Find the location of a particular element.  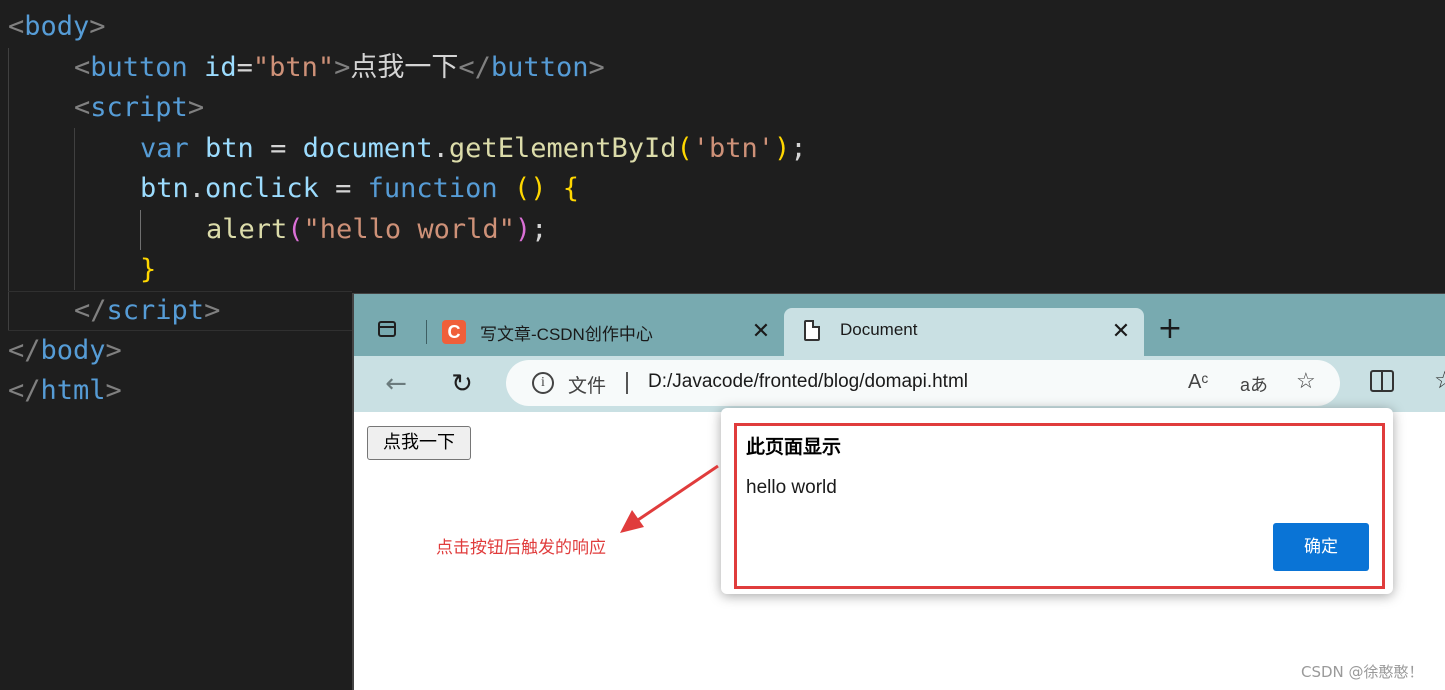

dialog-title: 此页面显示 is located at coordinates (794, 447).